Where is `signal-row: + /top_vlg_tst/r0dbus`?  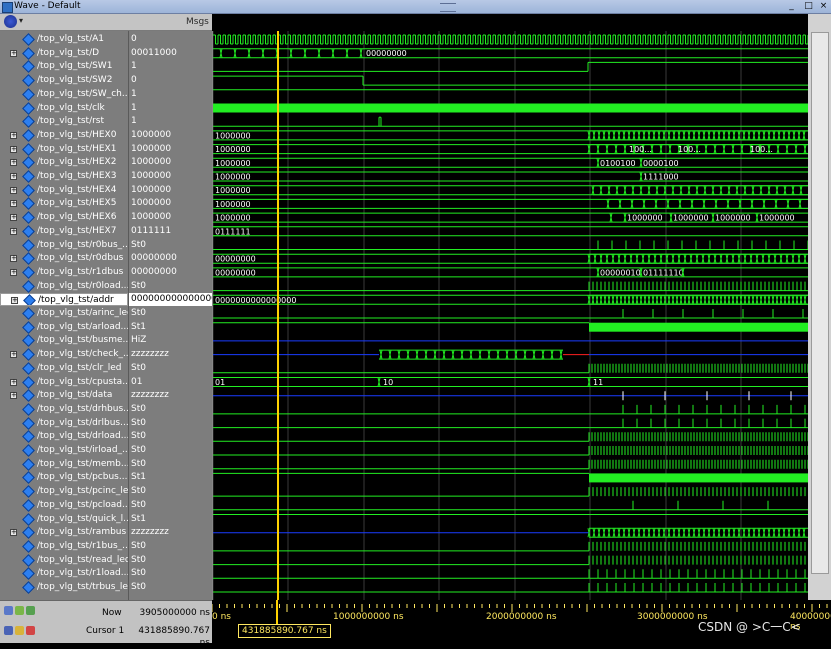 signal-row: + /top_vlg_tst/r0dbus is located at coordinates (64, 259).